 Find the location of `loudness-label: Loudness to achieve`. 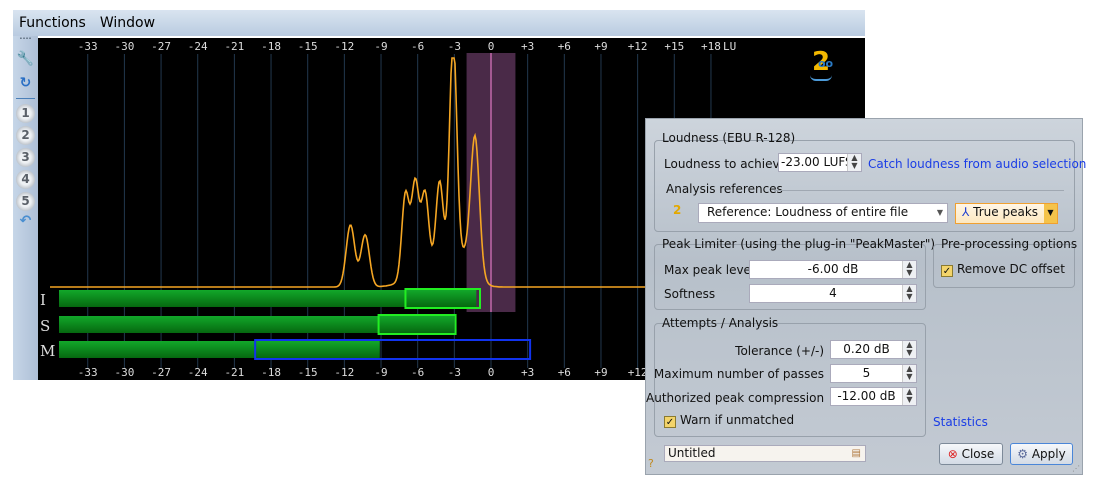

loudness-label: Loudness to achieve is located at coordinates (725, 164).